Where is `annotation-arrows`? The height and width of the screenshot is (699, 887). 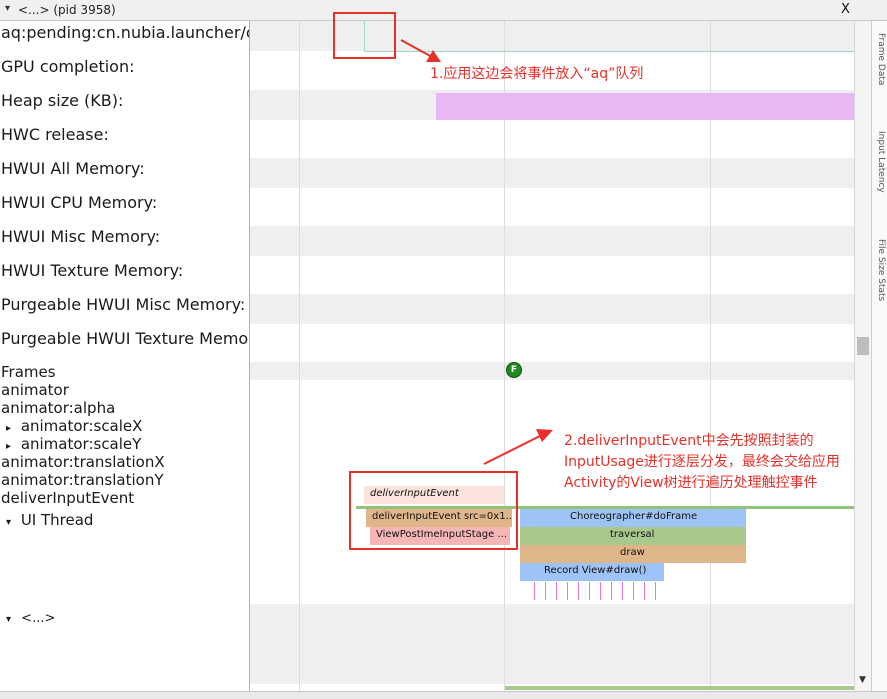 annotation-arrows is located at coordinates (476, 252).